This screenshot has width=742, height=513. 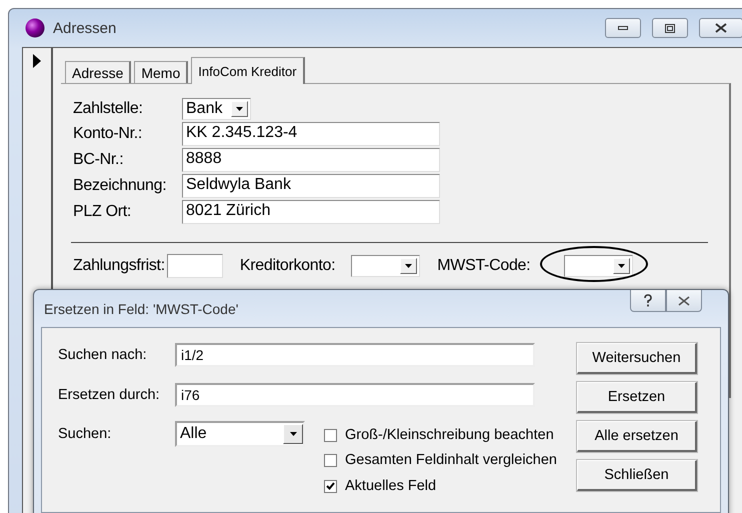 I want to click on dialog-button: Schließen, so click(x=637, y=475).